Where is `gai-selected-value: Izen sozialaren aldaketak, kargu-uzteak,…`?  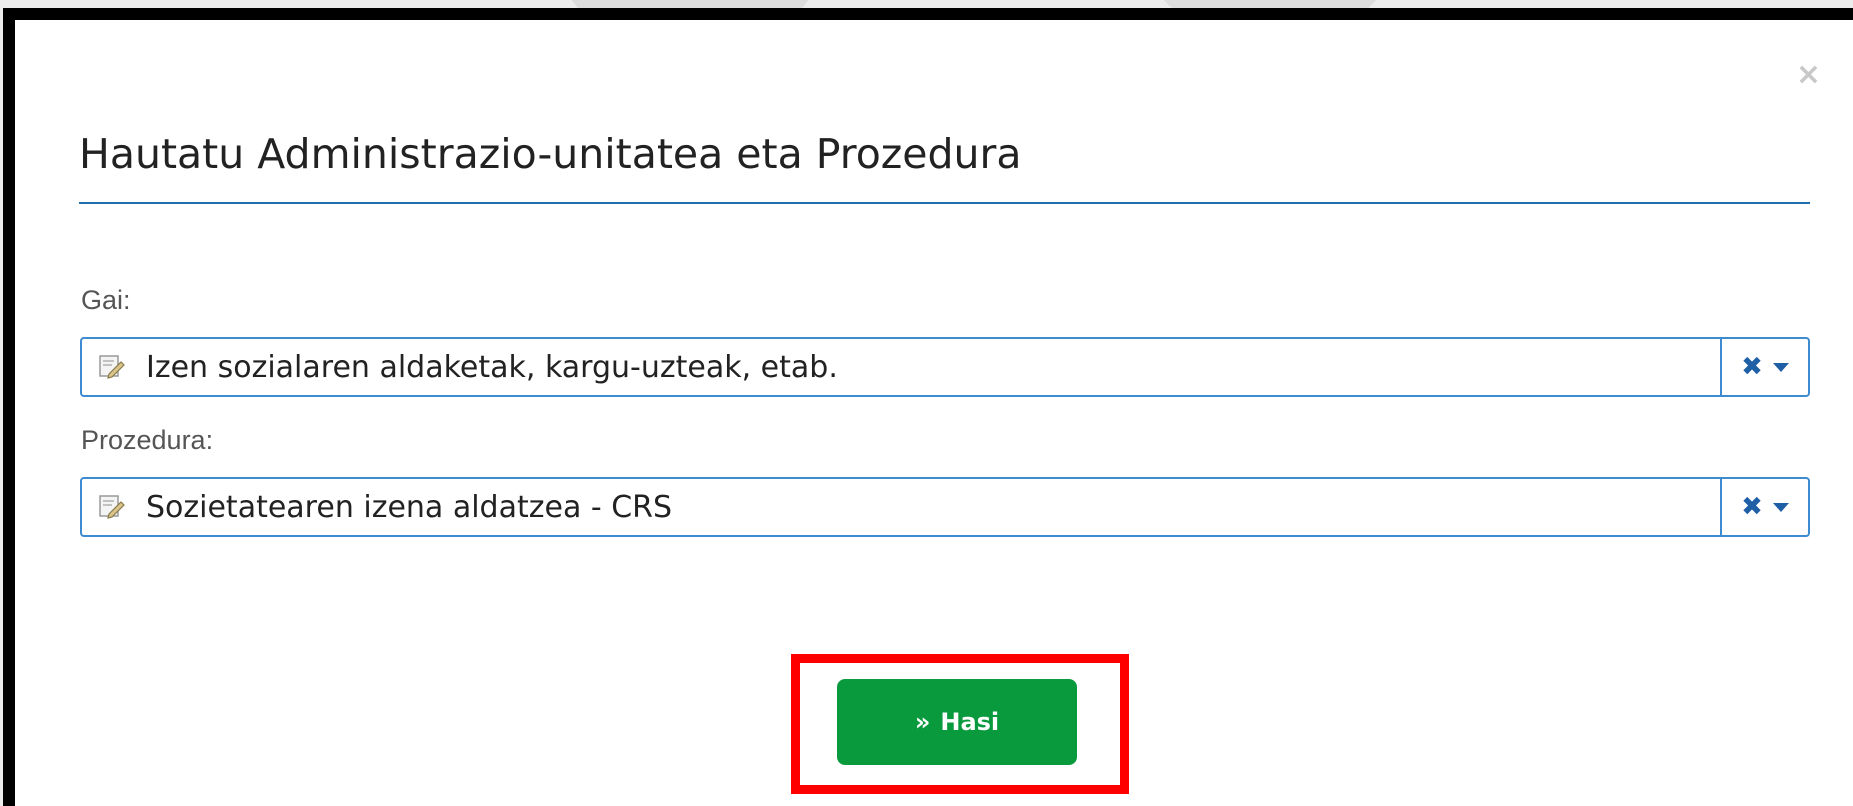 gai-selected-value: Izen sozialaren aldaketak, kargu-uzteak,… is located at coordinates (492, 367).